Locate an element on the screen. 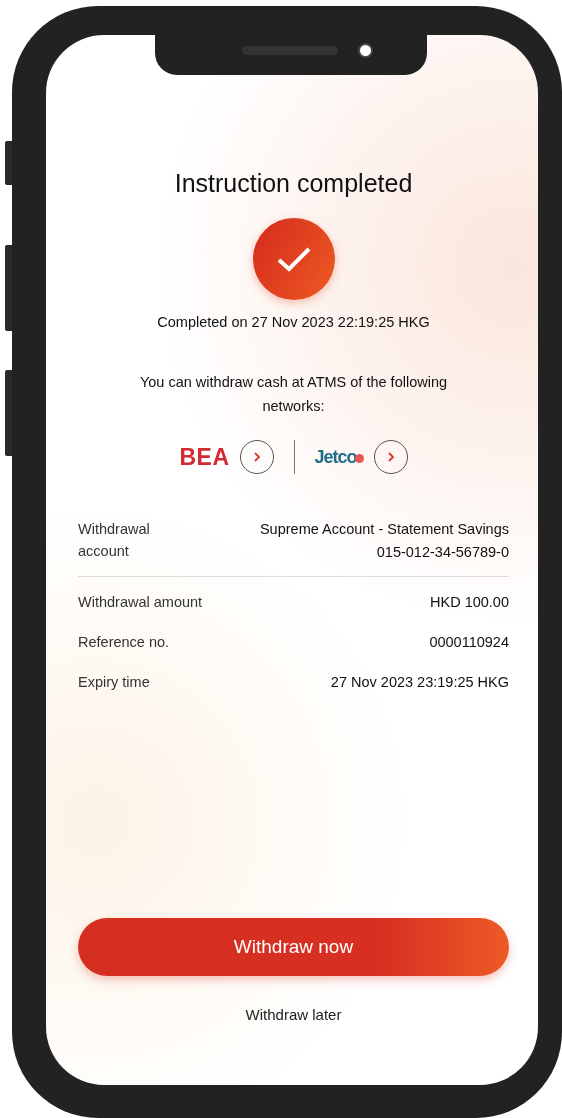 The image size is (562, 1118). networks-note: You can withdraw cash at ATMS of the following networks: is located at coordinates (293, 394).